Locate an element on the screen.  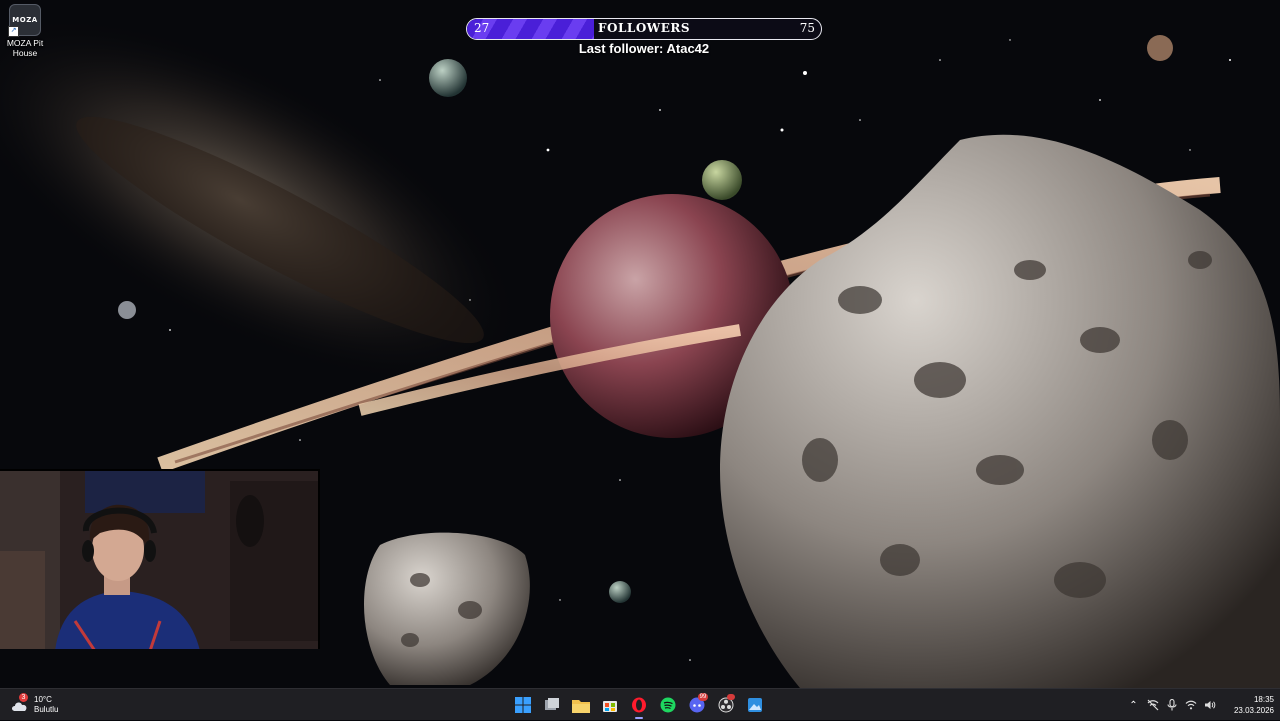
obs-record-dot is located at coordinates (731, 697).